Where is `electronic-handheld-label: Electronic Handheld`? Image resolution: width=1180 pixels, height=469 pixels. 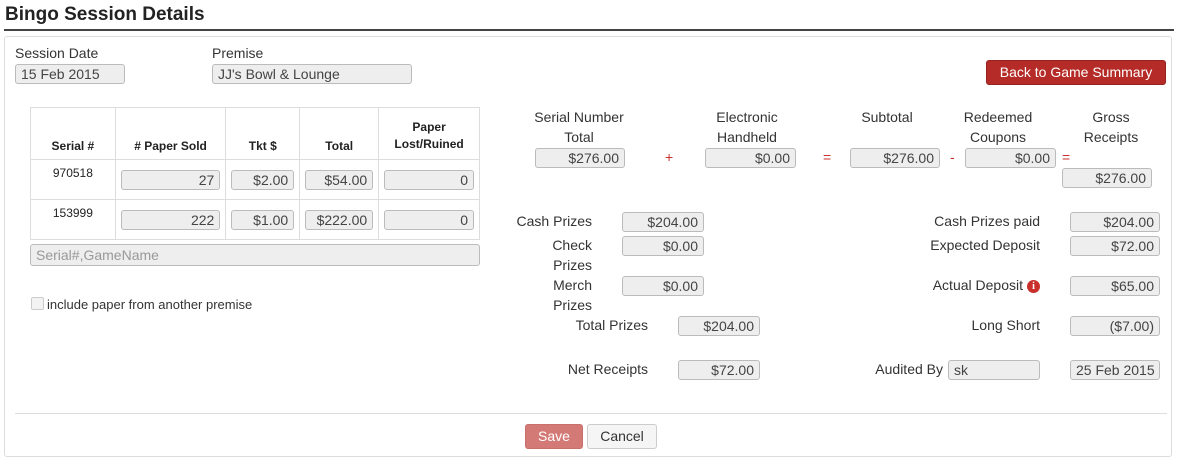 electronic-handheld-label: Electronic Handheld is located at coordinates (747, 127).